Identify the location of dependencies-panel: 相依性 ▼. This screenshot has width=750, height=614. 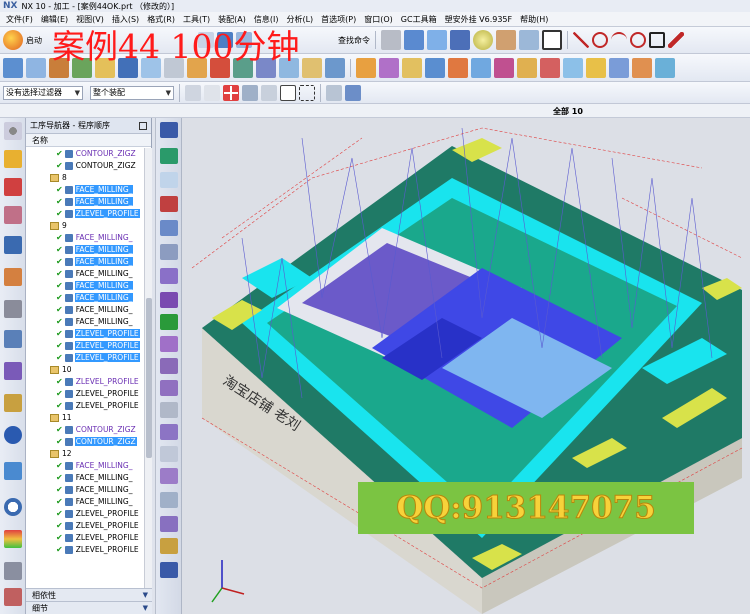
(89, 594).